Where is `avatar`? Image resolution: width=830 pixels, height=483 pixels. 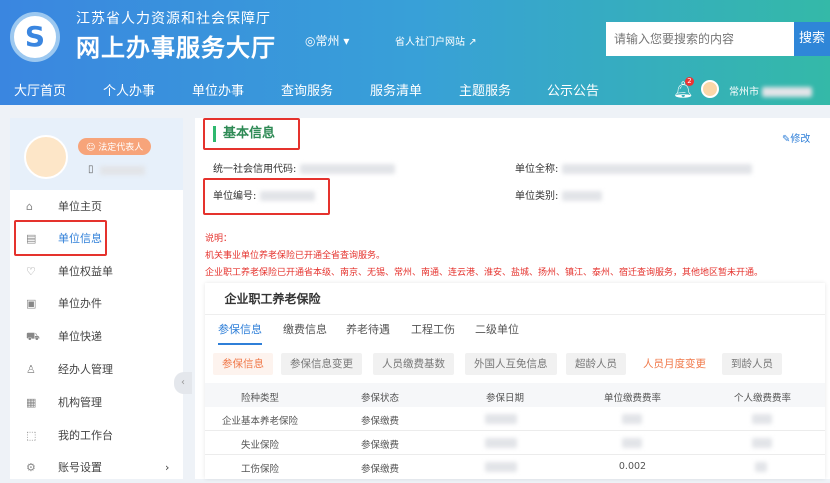 avatar is located at coordinates (46, 157).